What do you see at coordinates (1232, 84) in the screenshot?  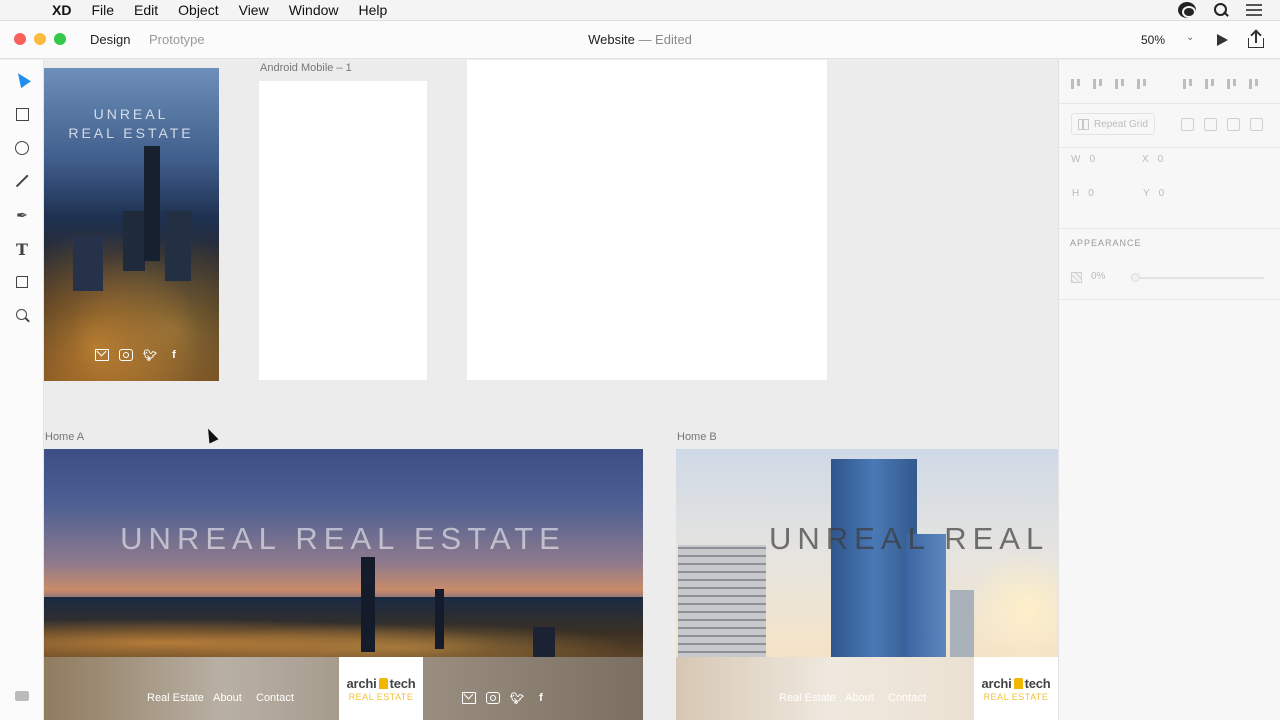 I see `align-right-icon` at bounding box center [1232, 84].